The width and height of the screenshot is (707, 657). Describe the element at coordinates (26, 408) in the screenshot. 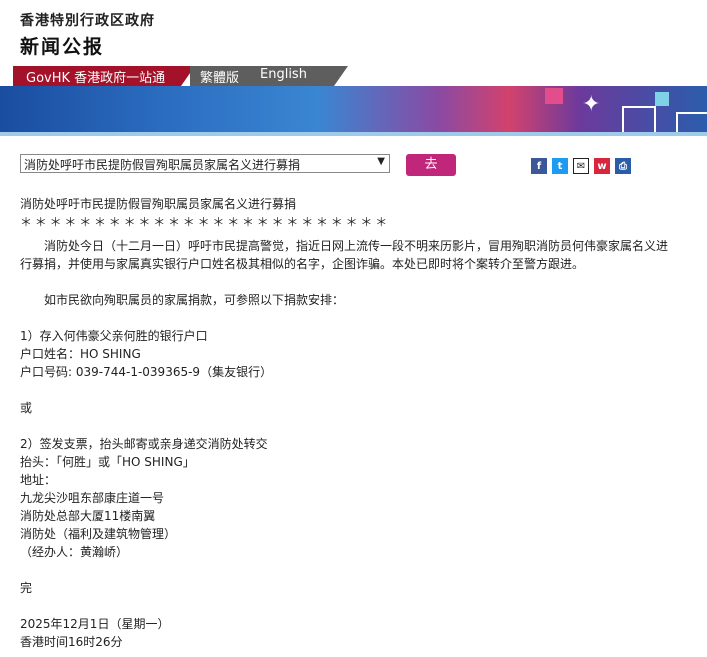

I see `or-text: 或` at that location.